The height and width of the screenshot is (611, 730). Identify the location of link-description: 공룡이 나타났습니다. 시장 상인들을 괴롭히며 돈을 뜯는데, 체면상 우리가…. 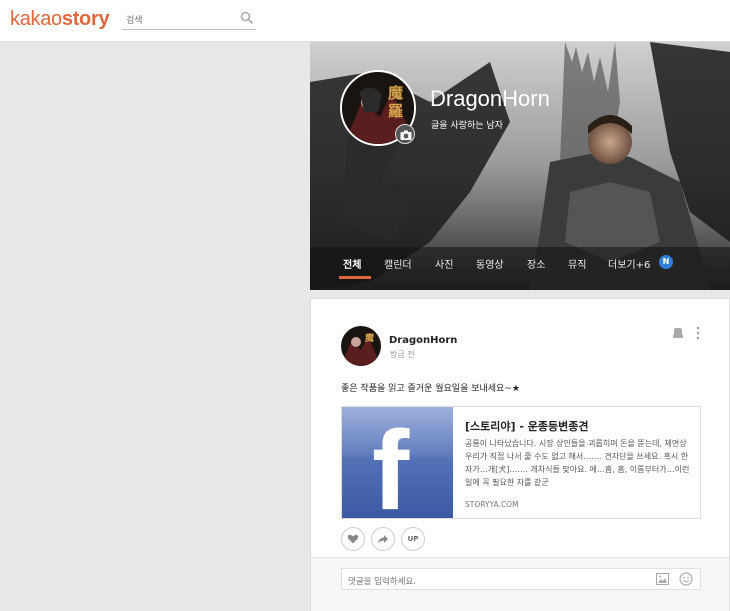
(577, 463).